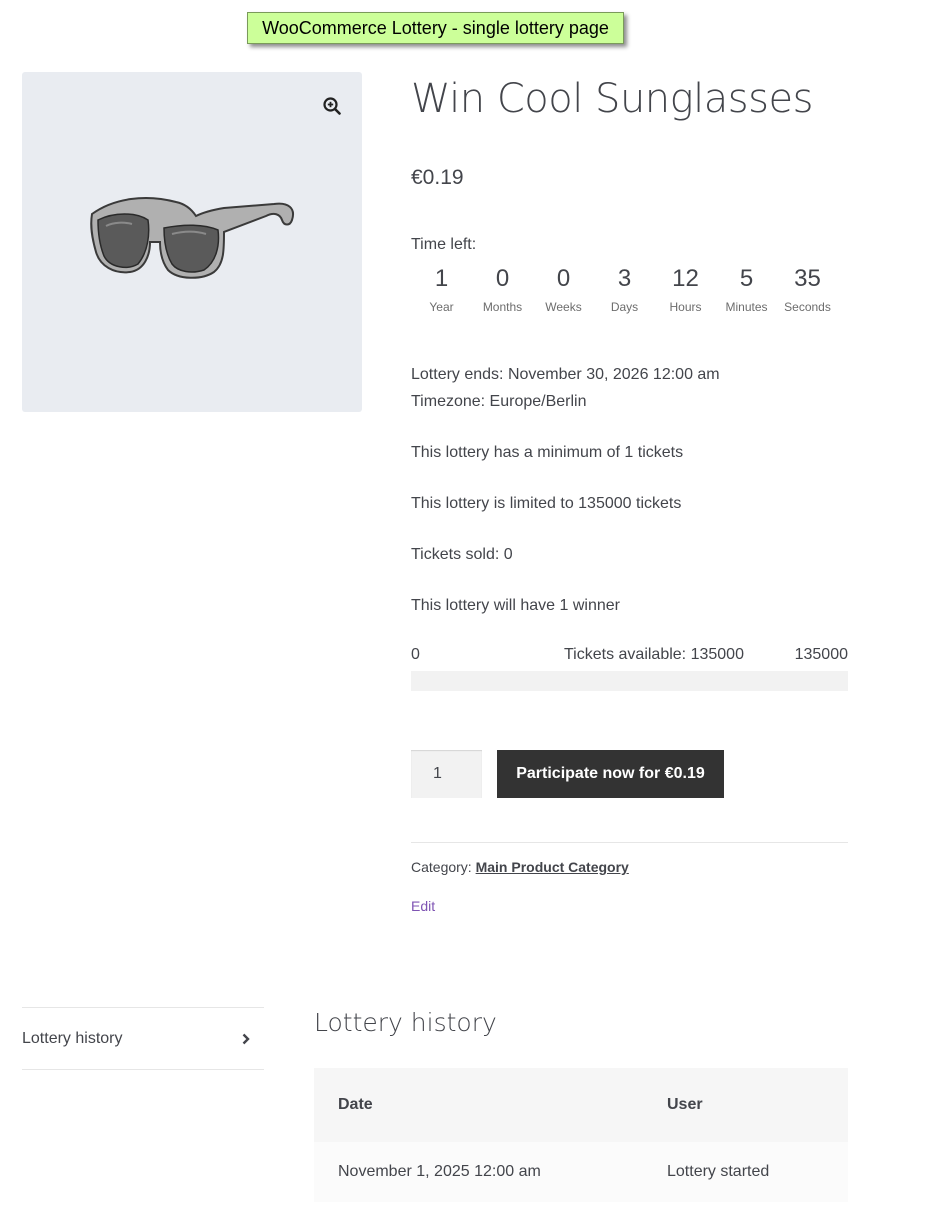 The width and height of the screenshot is (951, 1226). I want to click on zoom-in-icon, so click(332, 106).